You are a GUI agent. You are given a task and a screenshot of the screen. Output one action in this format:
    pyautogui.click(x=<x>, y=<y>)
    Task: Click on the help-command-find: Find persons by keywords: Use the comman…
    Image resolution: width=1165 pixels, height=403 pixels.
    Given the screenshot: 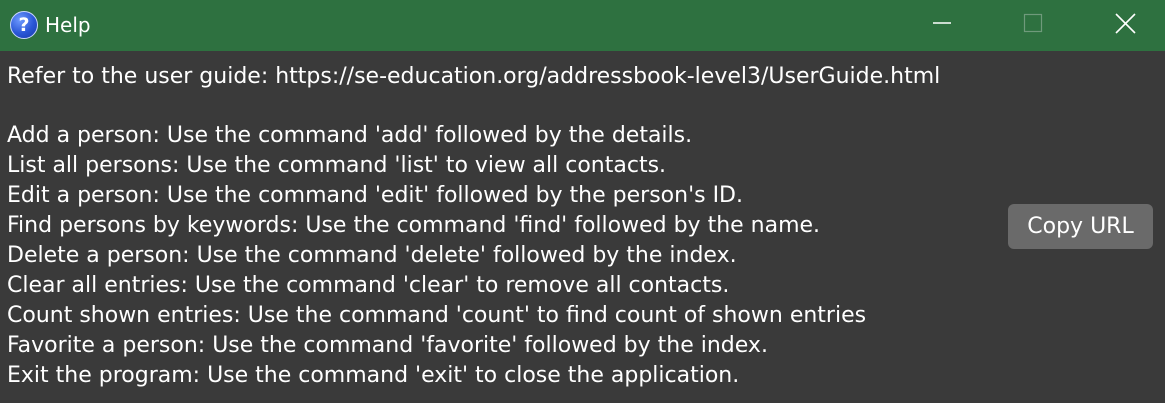 What is the action you would take?
    pyautogui.click(x=414, y=225)
    